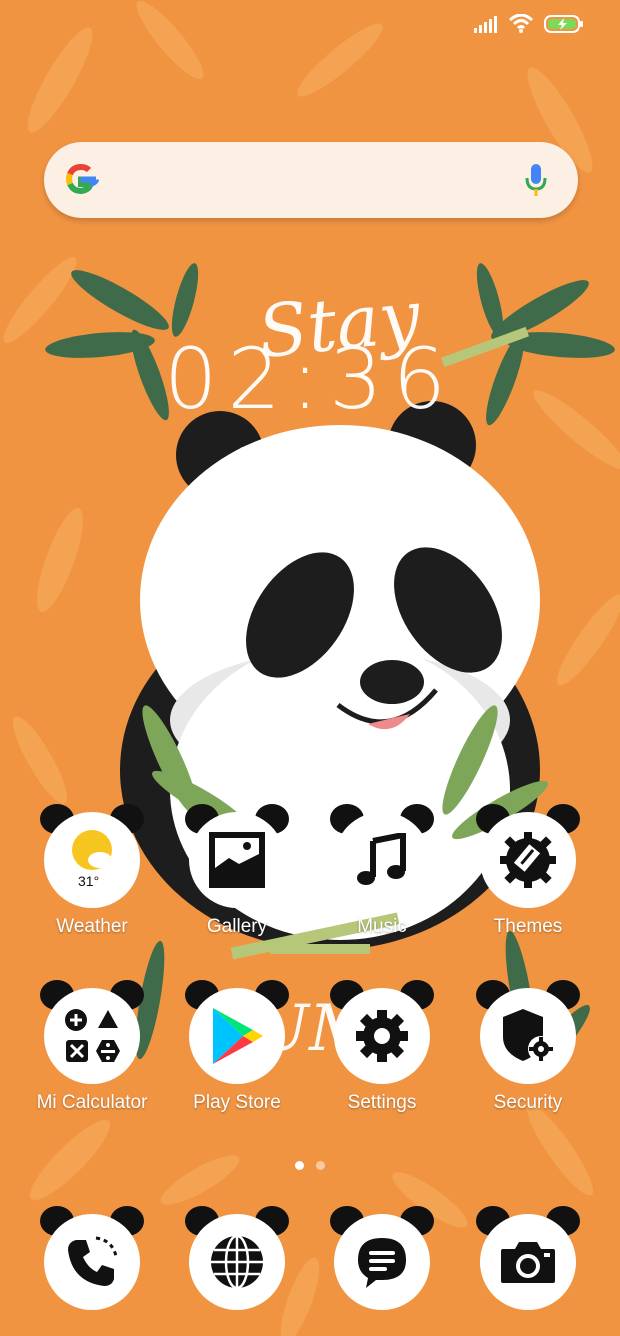 This screenshot has width=620, height=1336. Describe the element at coordinates (381, 859) in the screenshot. I see `music-note-icon` at that location.